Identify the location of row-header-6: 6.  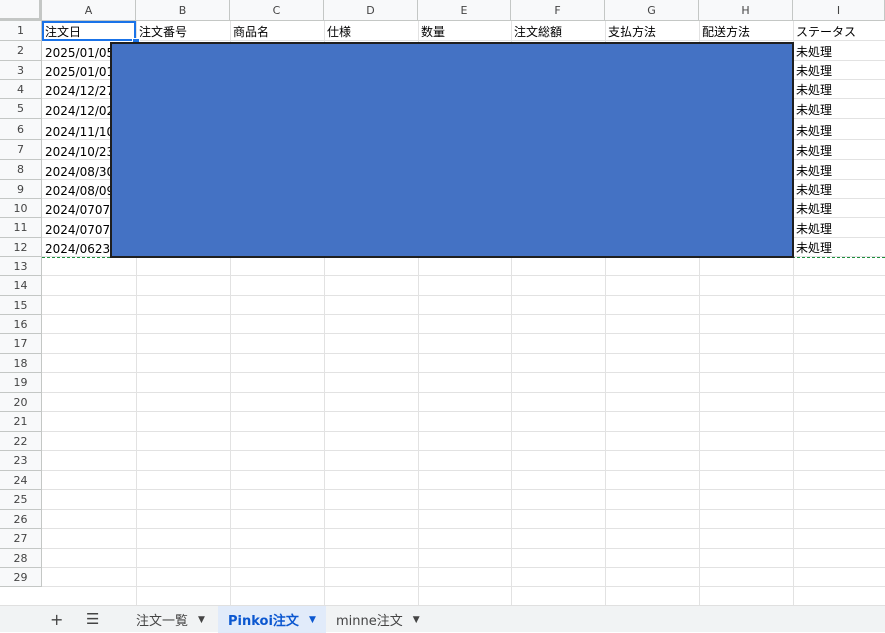
(21, 129).